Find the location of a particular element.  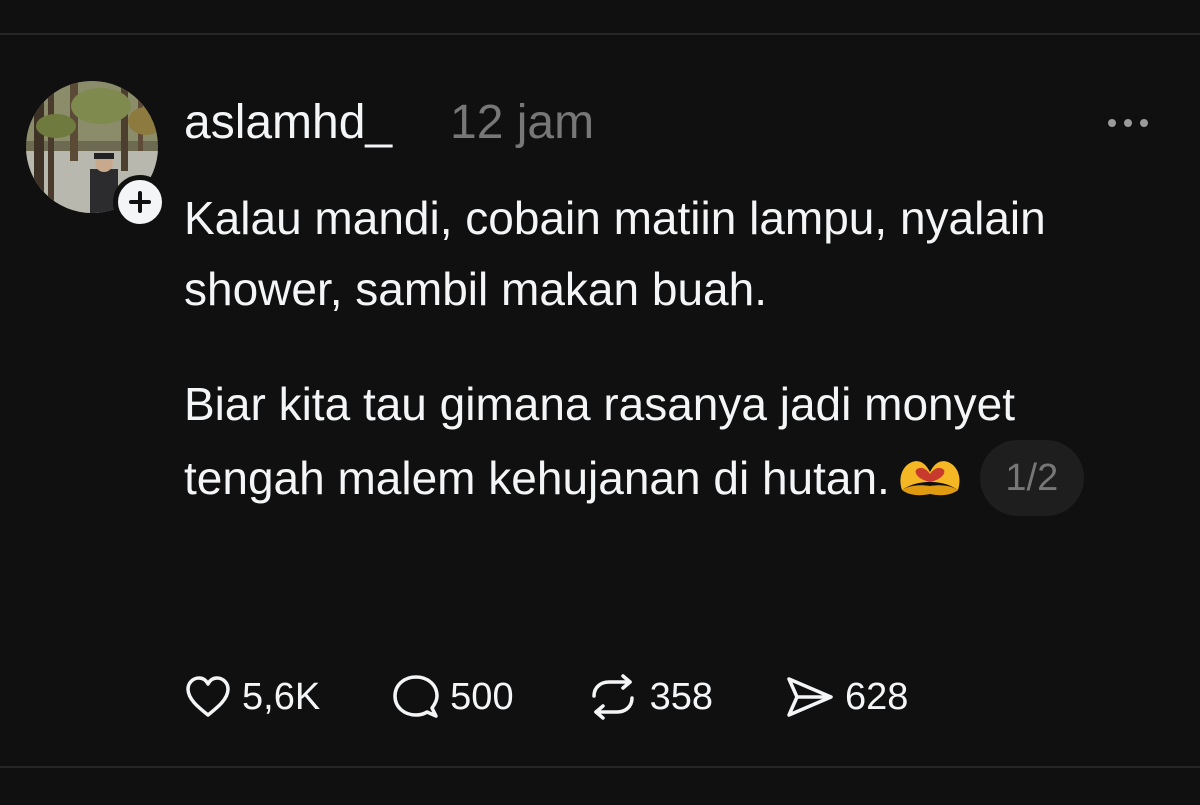

thread-page-indicator: 1/2 is located at coordinates (1031, 478).